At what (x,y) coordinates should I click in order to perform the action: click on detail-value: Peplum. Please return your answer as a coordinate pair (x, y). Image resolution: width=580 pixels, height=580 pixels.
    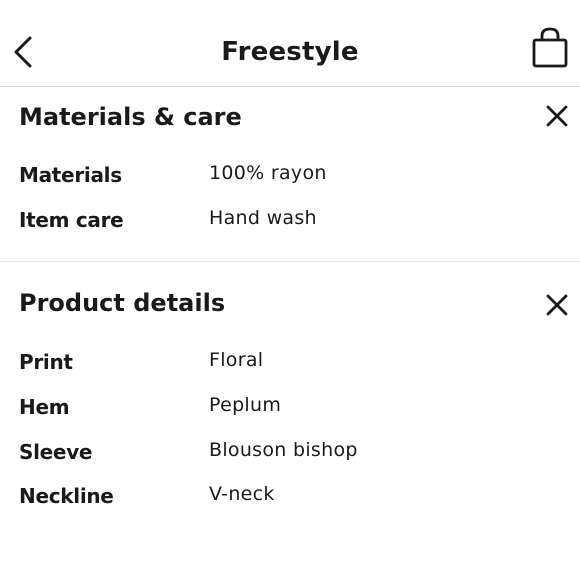
    Looking at the image, I should click on (245, 405).